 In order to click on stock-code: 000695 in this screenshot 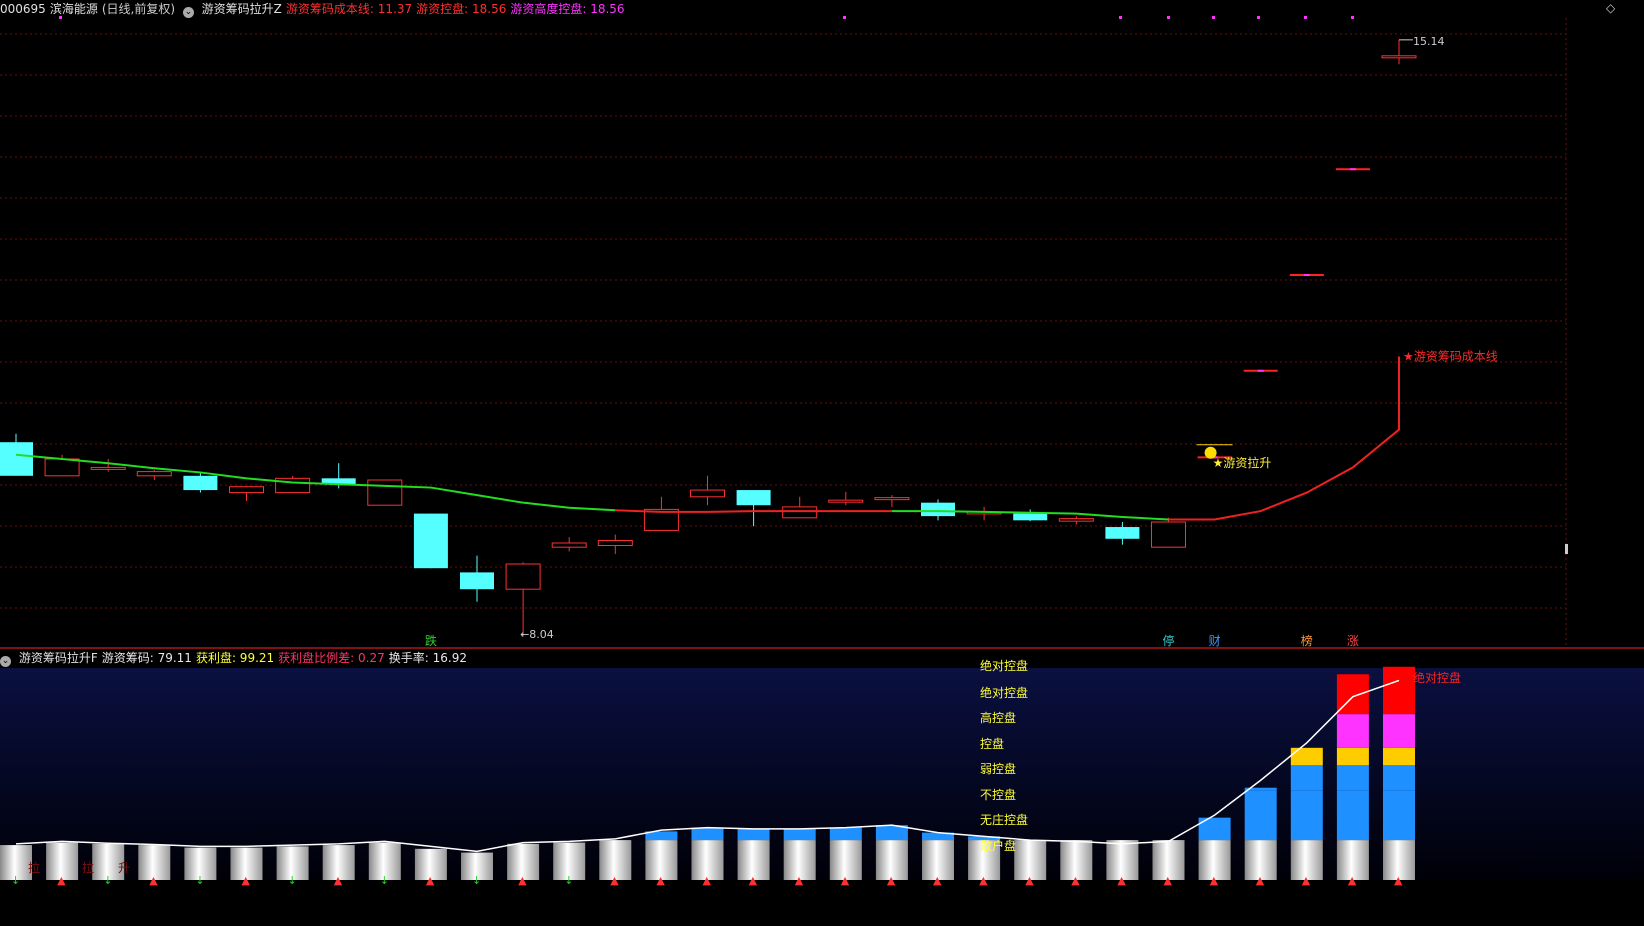, I will do `click(23, 9)`.